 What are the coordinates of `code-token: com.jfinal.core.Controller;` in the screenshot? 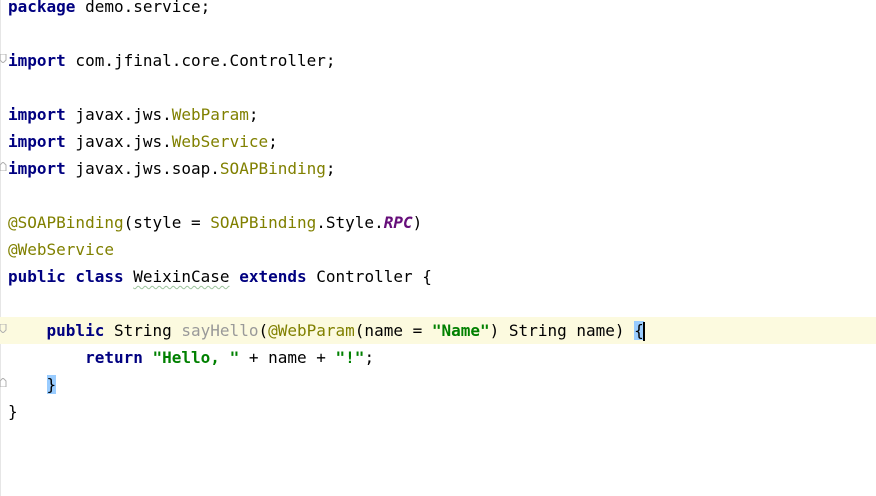 It's located at (200, 60).